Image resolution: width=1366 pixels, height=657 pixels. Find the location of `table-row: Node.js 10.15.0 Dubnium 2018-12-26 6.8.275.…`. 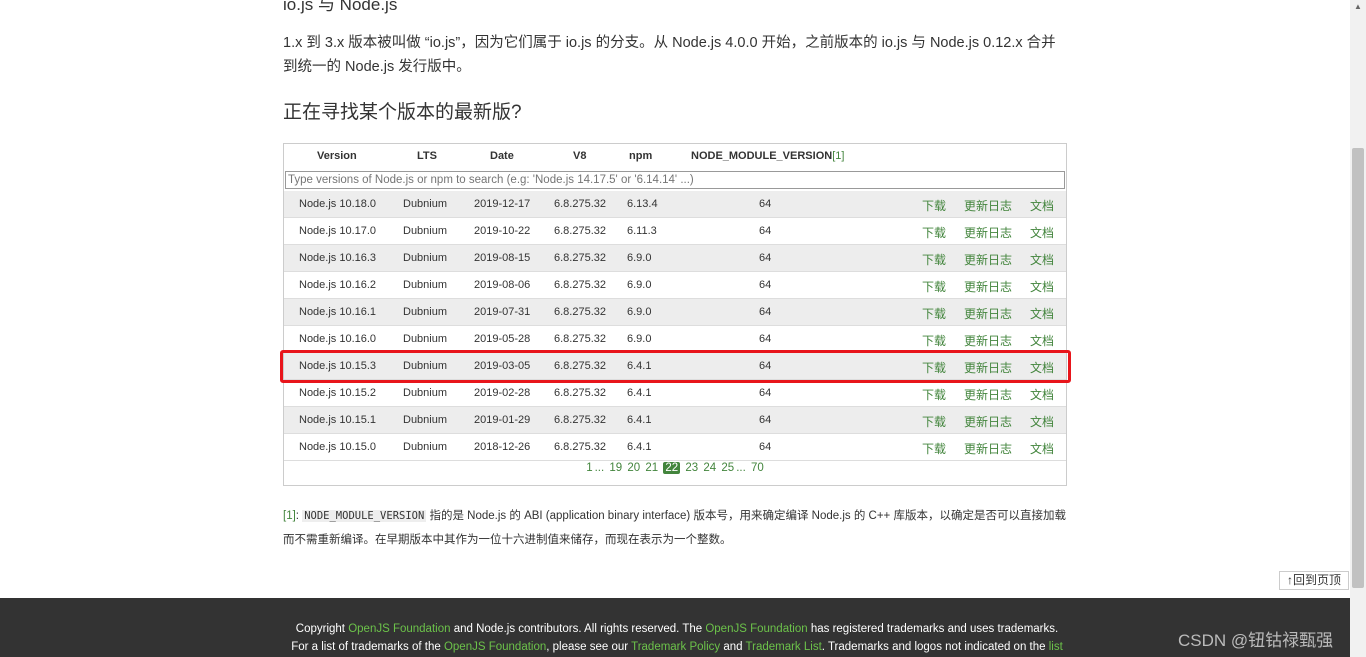

table-row: Node.js 10.15.0 Dubnium 2018-12-26 6.8.275.… is located at coordinates (675, 447).